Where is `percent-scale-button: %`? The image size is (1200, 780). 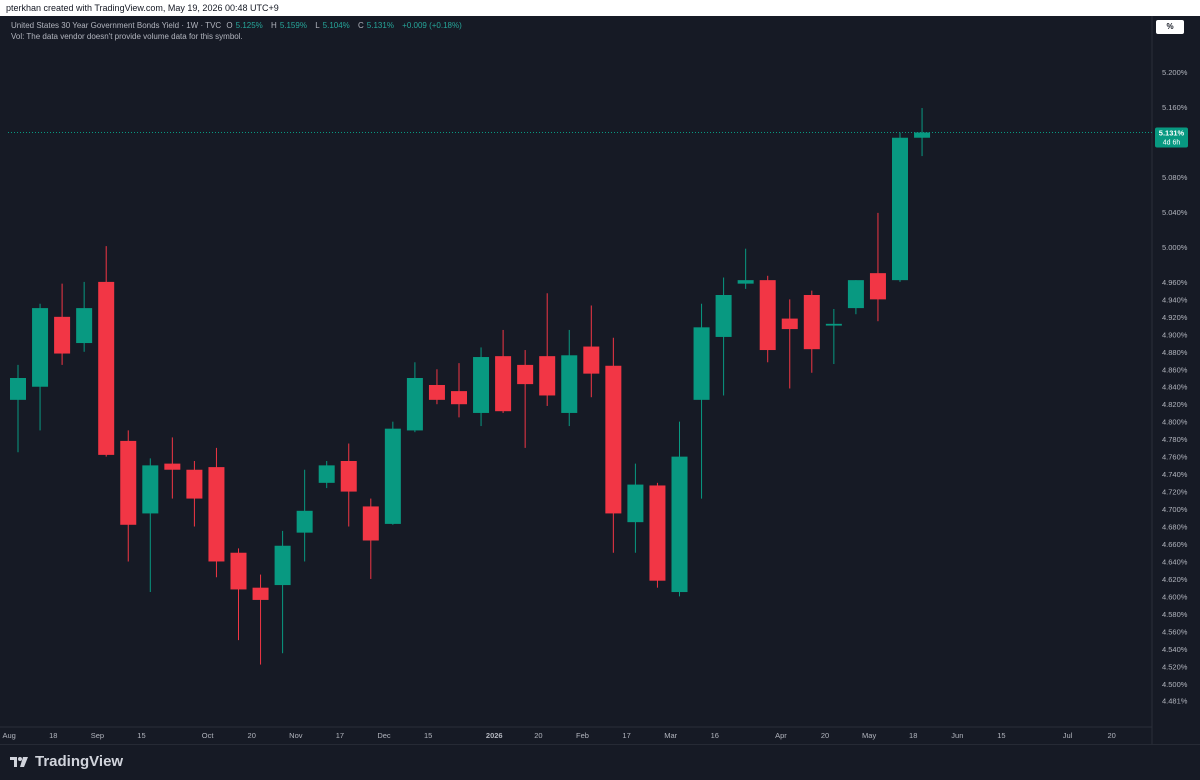
percent-scale-button: % is located at coordinates (1170, 27).